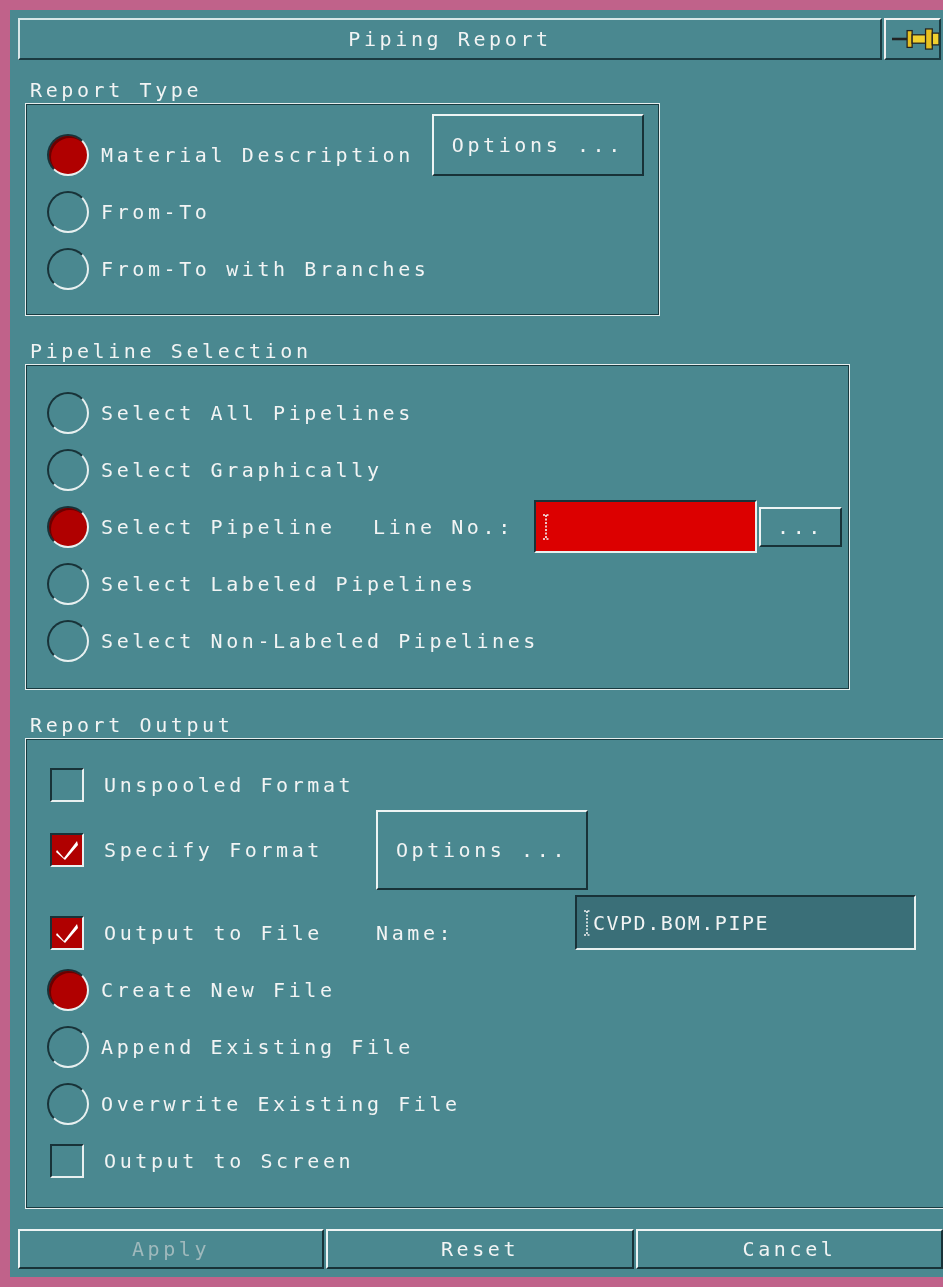 This screenshot has height=1287, width=943. I want to click on dialog-button: Cancel, so click(789, 1249).